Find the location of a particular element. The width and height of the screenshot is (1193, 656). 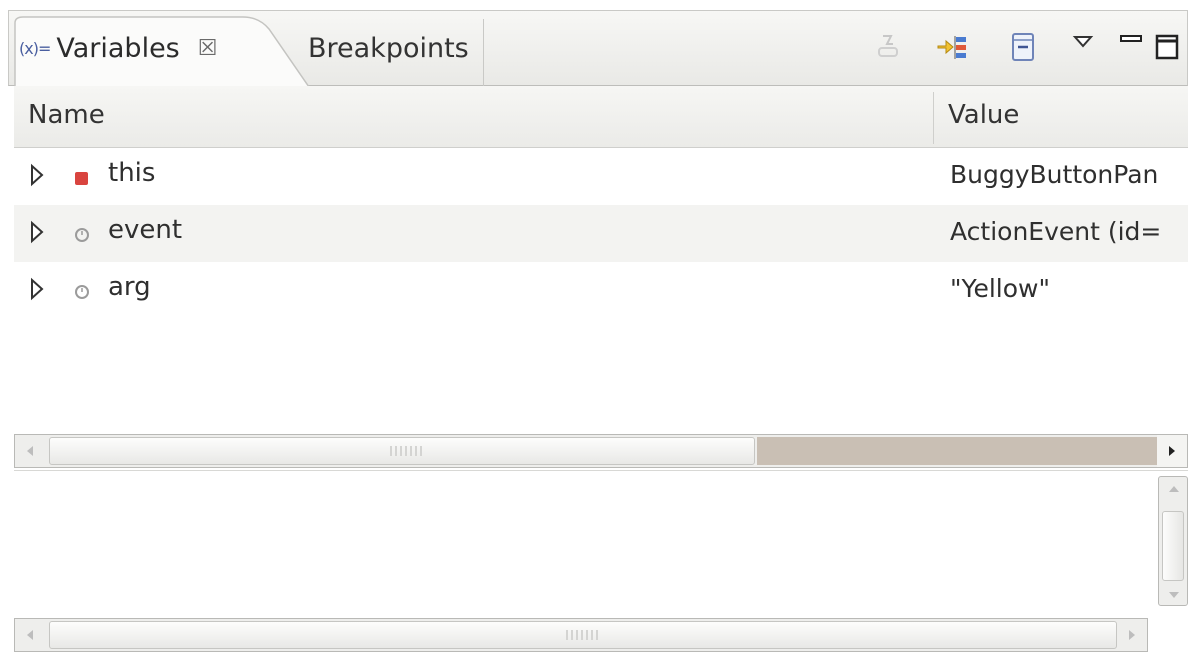

tab-variables-label: Variables is located at coordinates (118, 48).